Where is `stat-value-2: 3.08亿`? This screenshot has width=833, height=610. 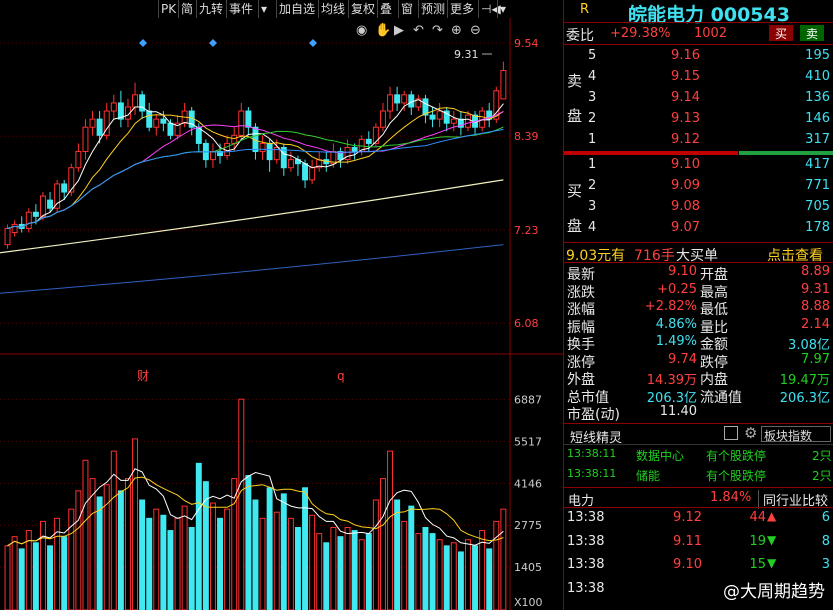 stat-value-2: 3.08亿 is located at coordinates (809, 345).